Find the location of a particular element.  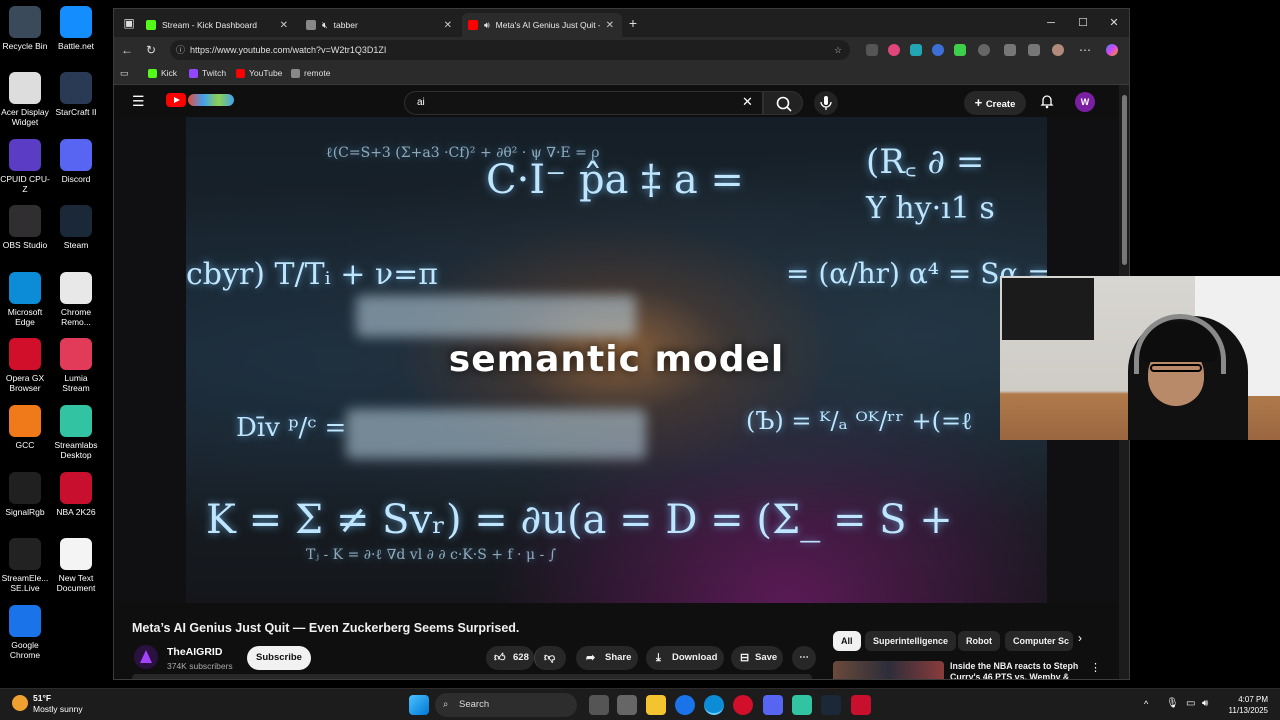

like-button: 👍︎ 628 is located at coordinates (510, 658).